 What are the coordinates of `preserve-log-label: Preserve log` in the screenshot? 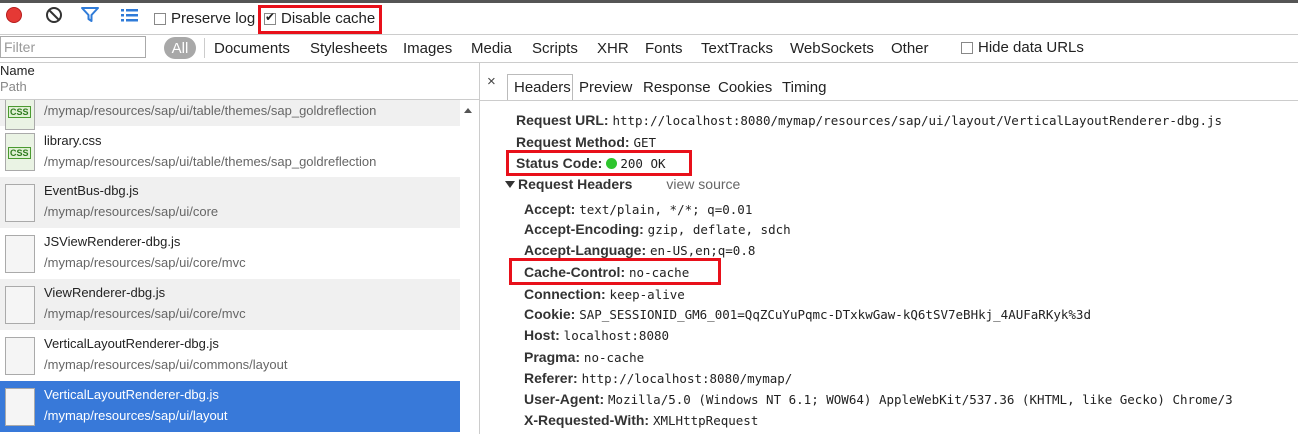 It's located at (213, 18).